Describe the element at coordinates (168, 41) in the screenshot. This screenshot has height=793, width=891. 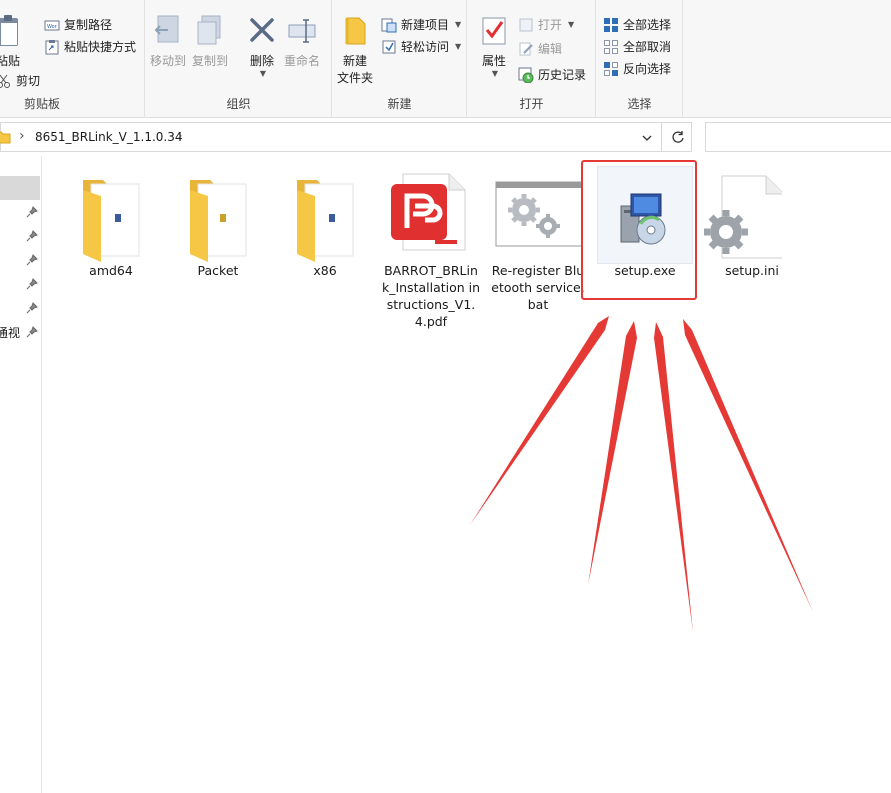
I see `move-to-button: 移动到` at that location.